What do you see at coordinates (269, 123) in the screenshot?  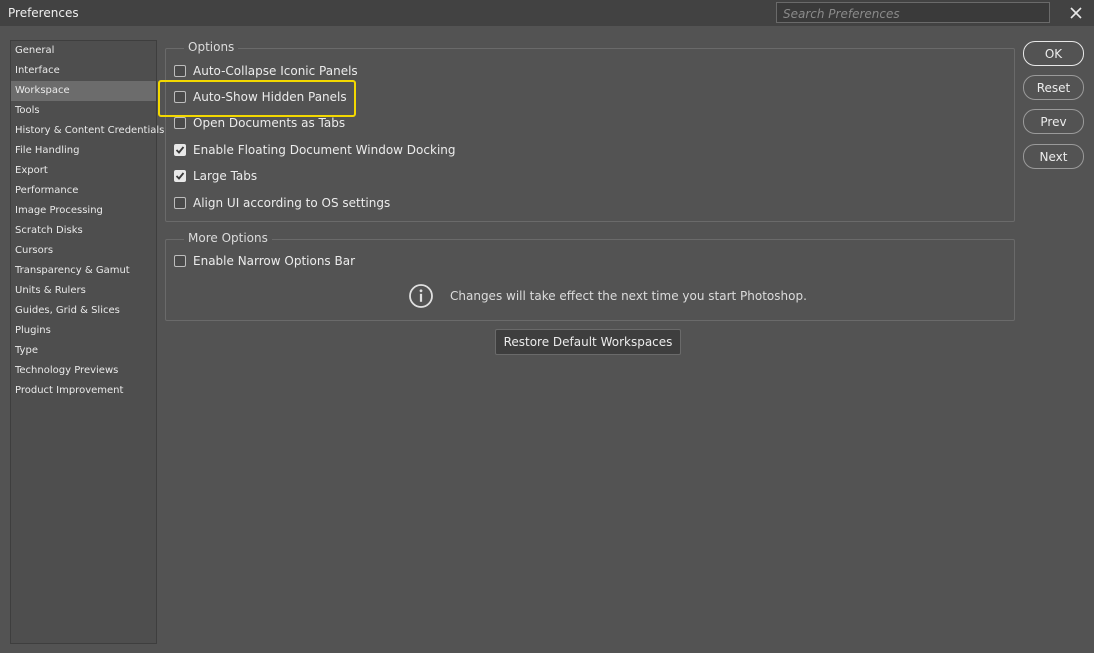 I see `option-label: Open Documents as Tabs` at bounding box center [269, 123].